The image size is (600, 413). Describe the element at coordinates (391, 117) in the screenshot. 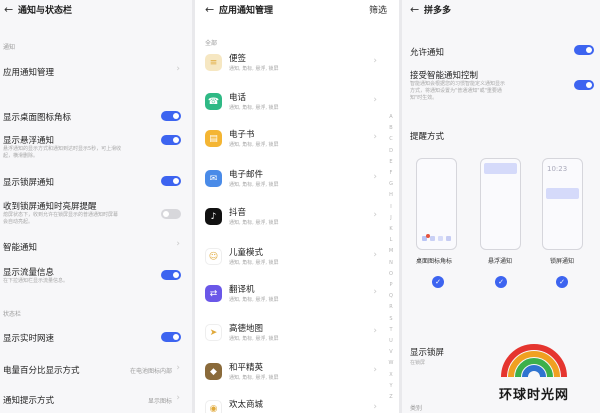

I see `alphabet-letter: A` at that location.